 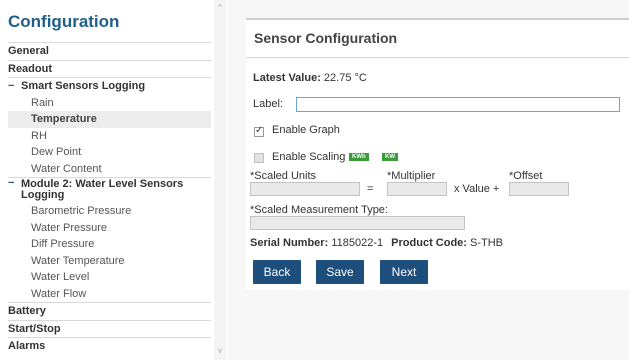 What do you see at coordinates (220, 180) in the screenshot?
I see `sidebar-scrollbar: ^ v` at bounding box center [220, 180].